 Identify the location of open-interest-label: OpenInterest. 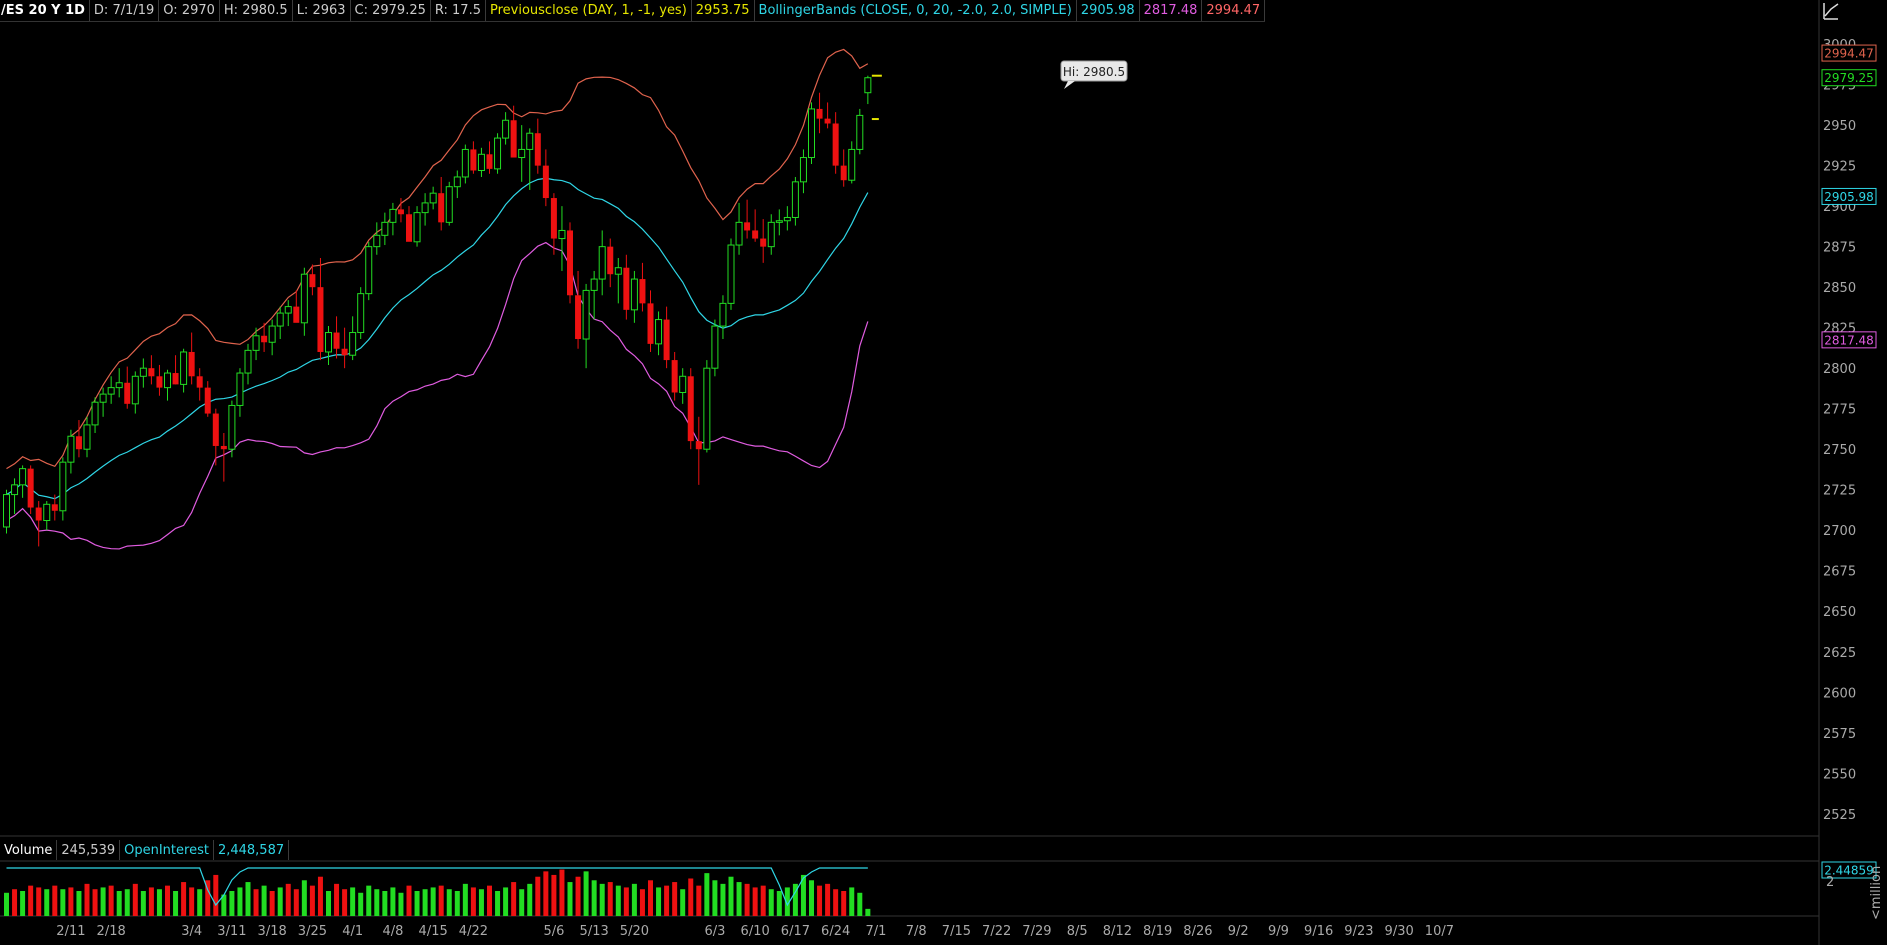
(167, 850).